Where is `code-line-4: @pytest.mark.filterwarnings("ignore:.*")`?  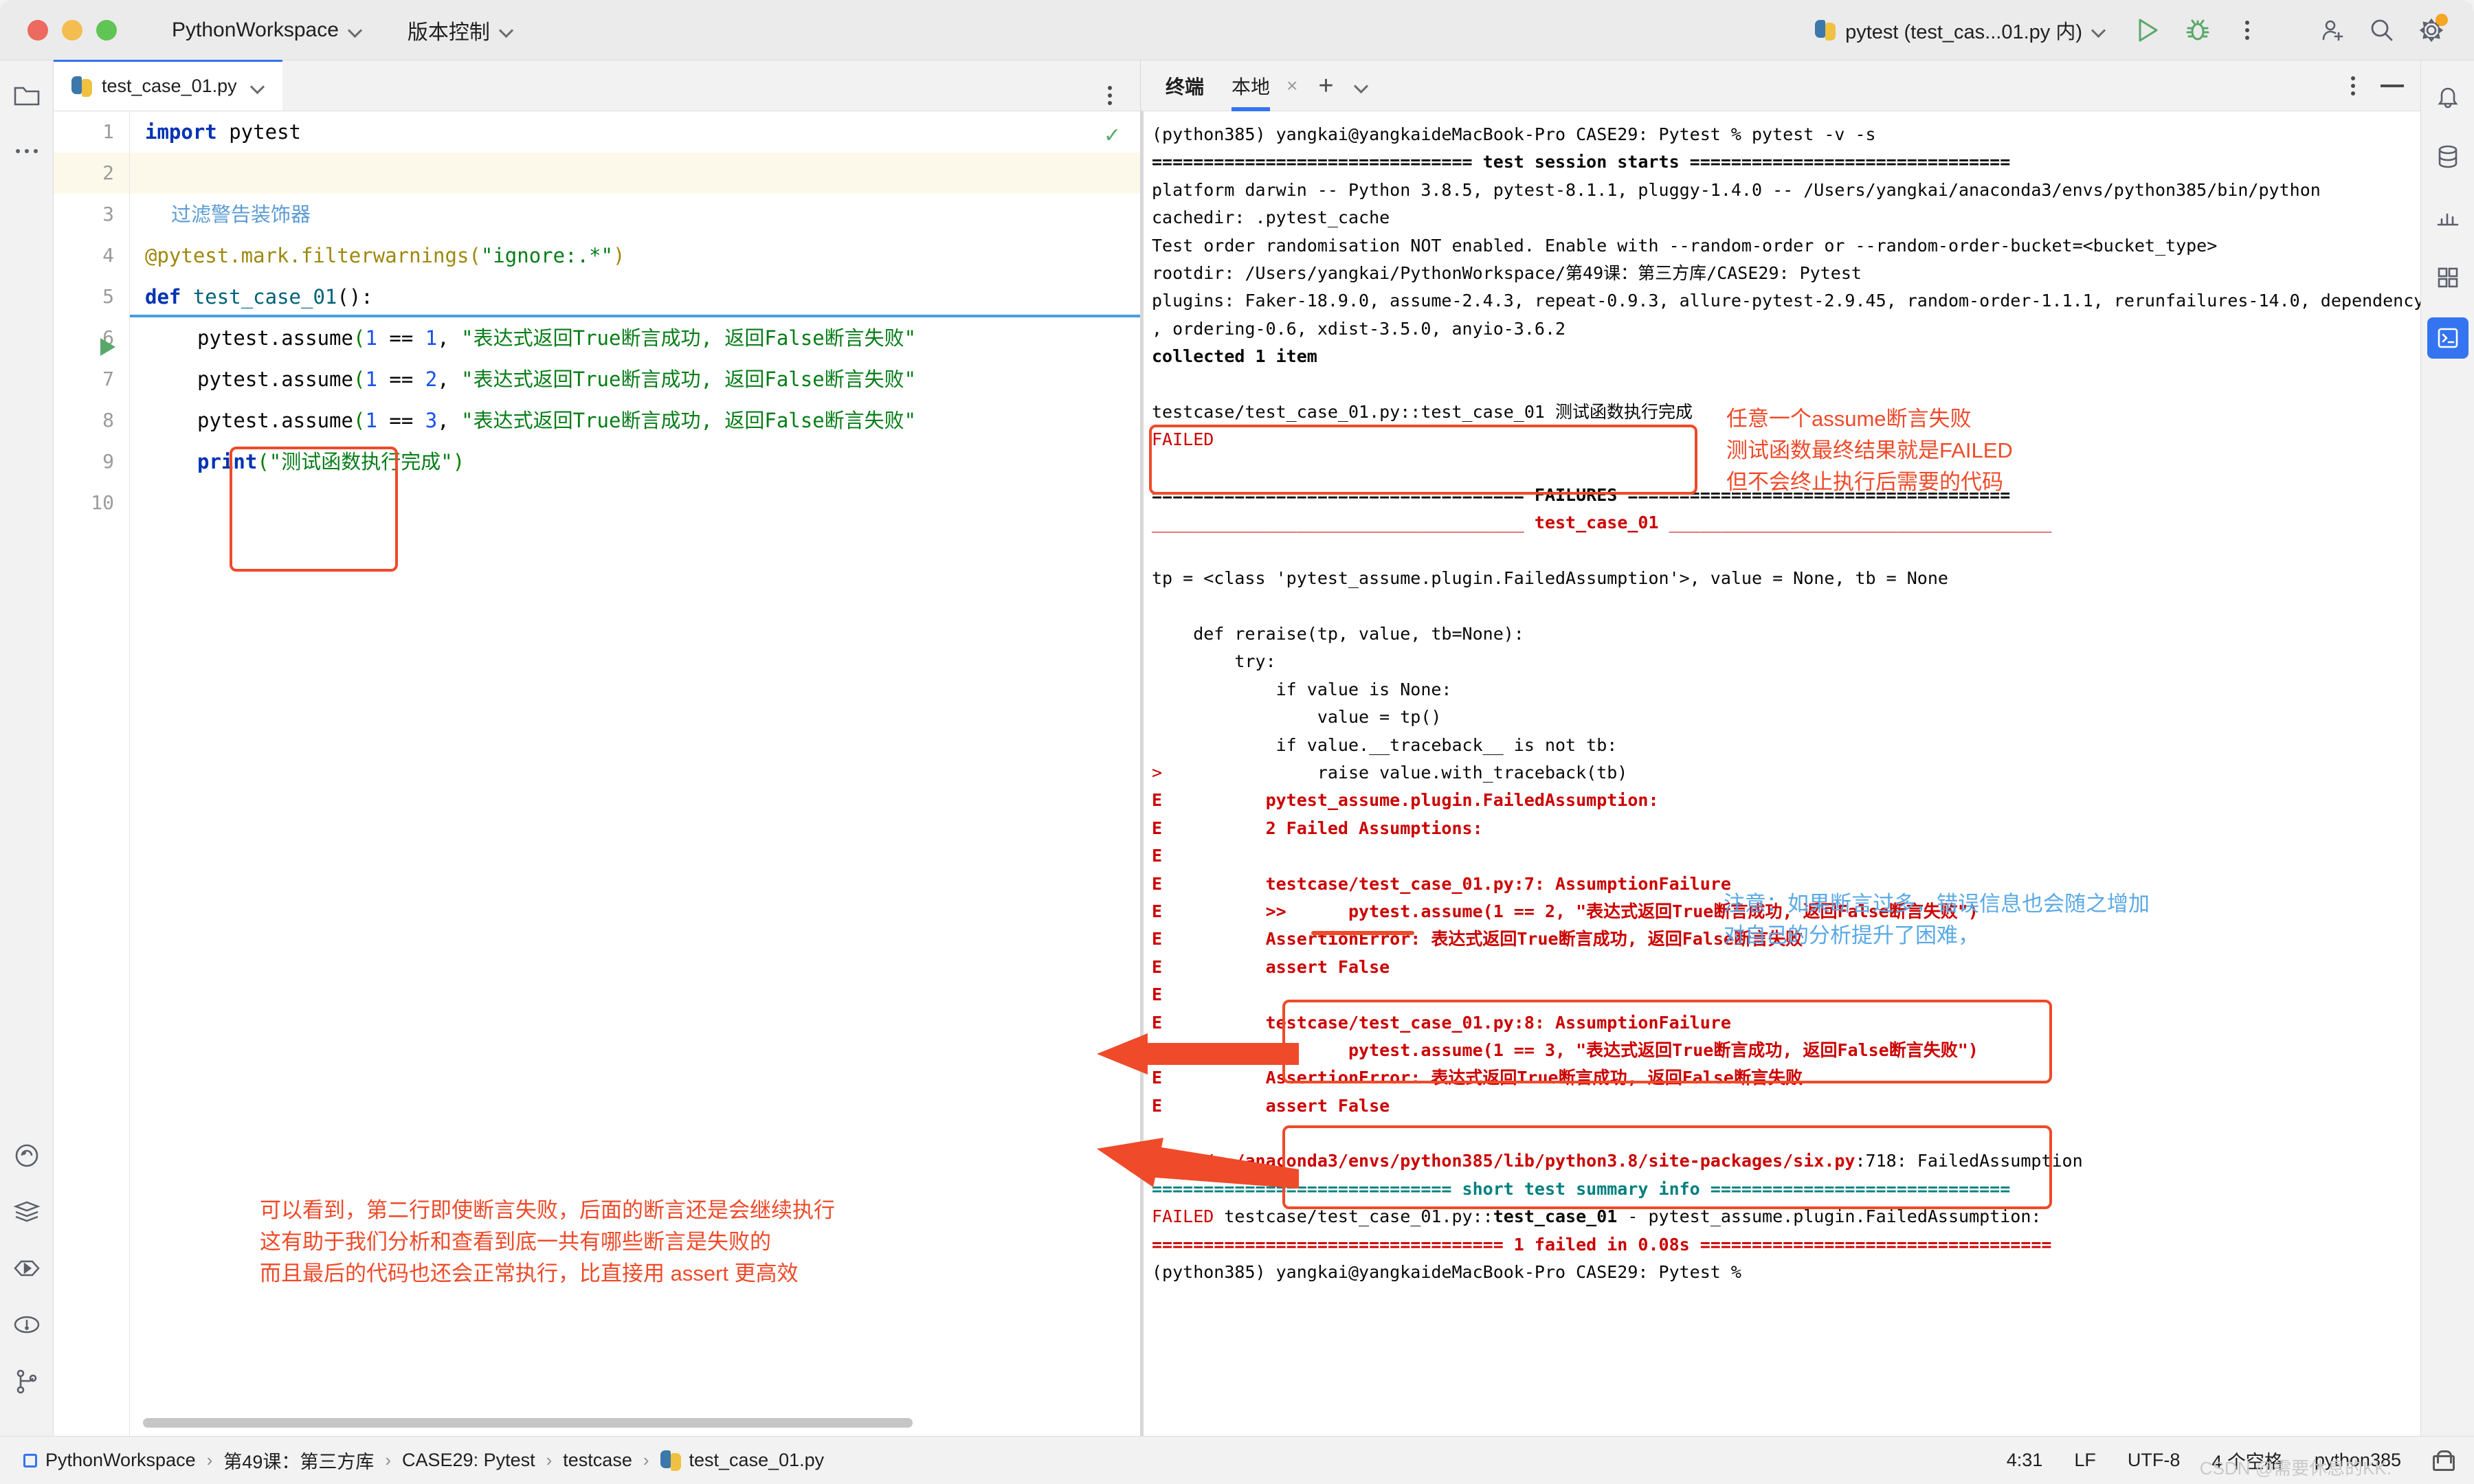
code-line-4: @pytest.mark.filterwarnings("ignore:.*") is located at coordinates (385, 255).